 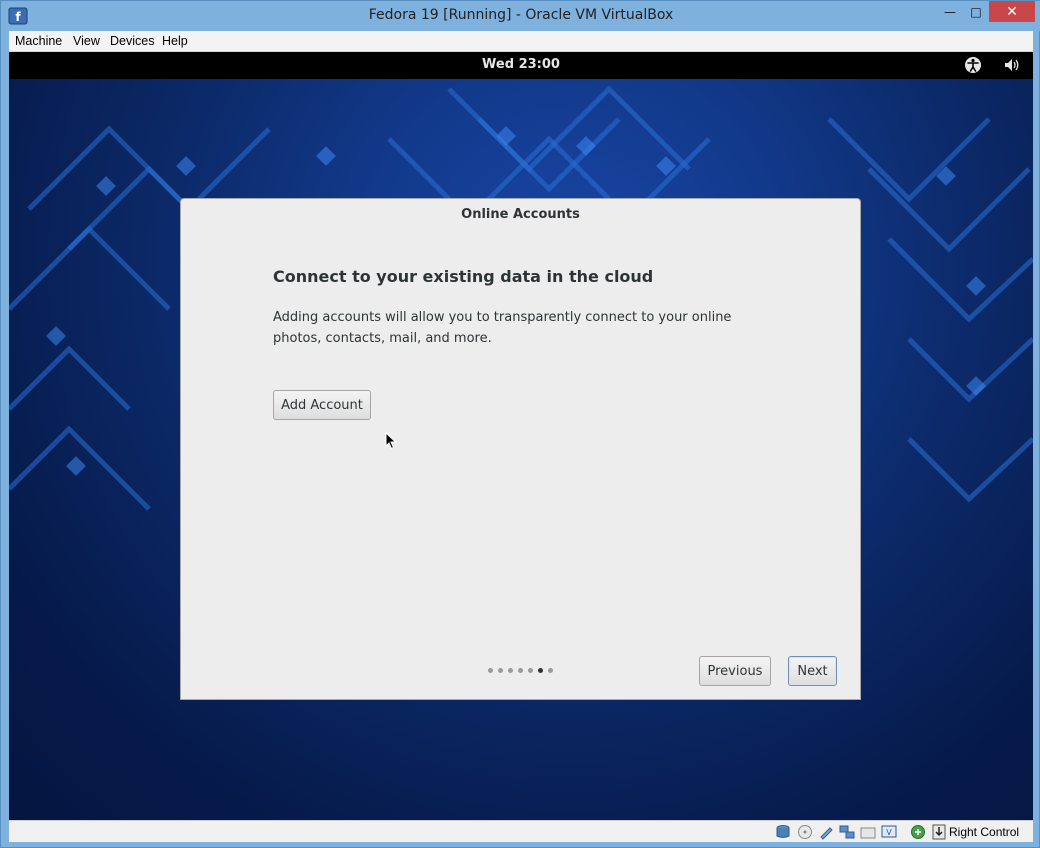 What do you see at coordinates (521, 831) in the screenshot?
I see `status-bar: V Right Control` at bounding box center [521, 831].